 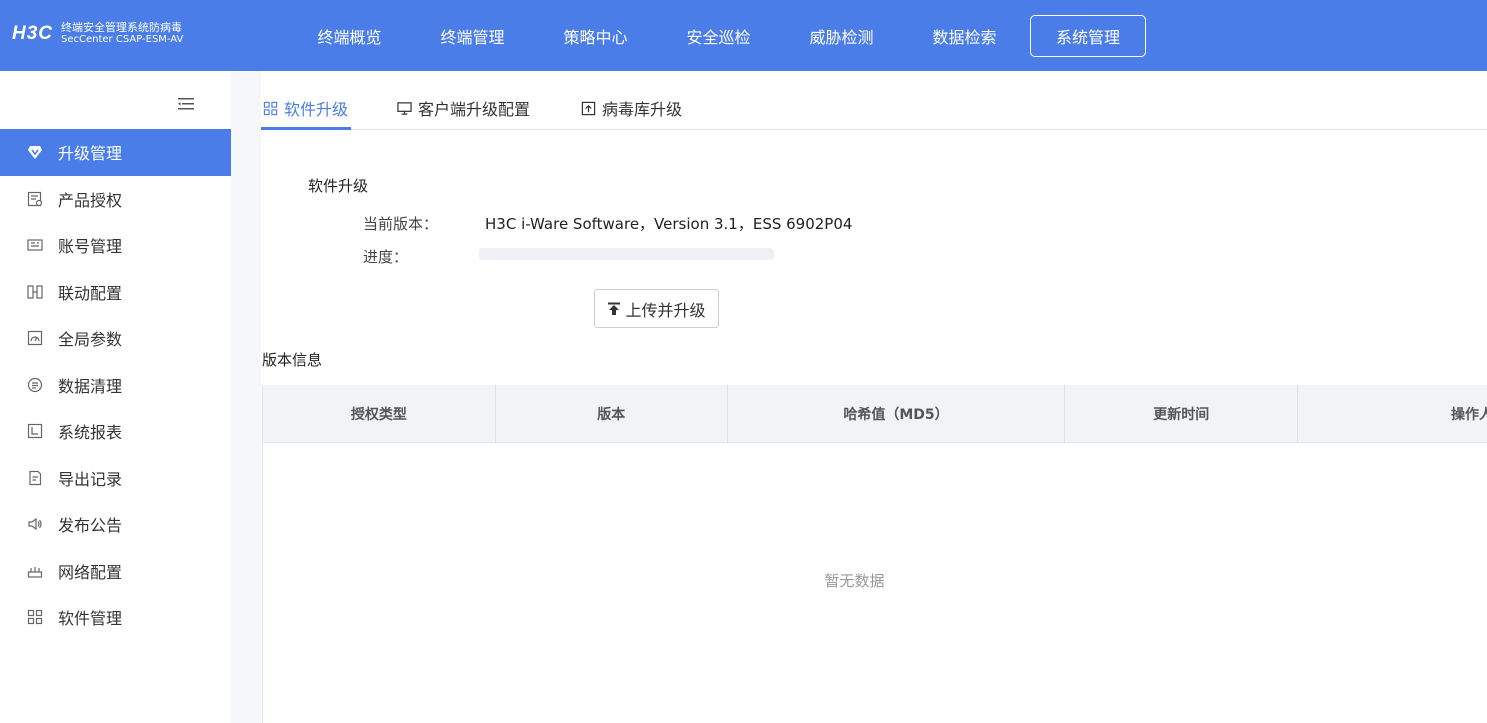 I want to click on nav-policy-center: 策略中心, so click(x=595, y=36).